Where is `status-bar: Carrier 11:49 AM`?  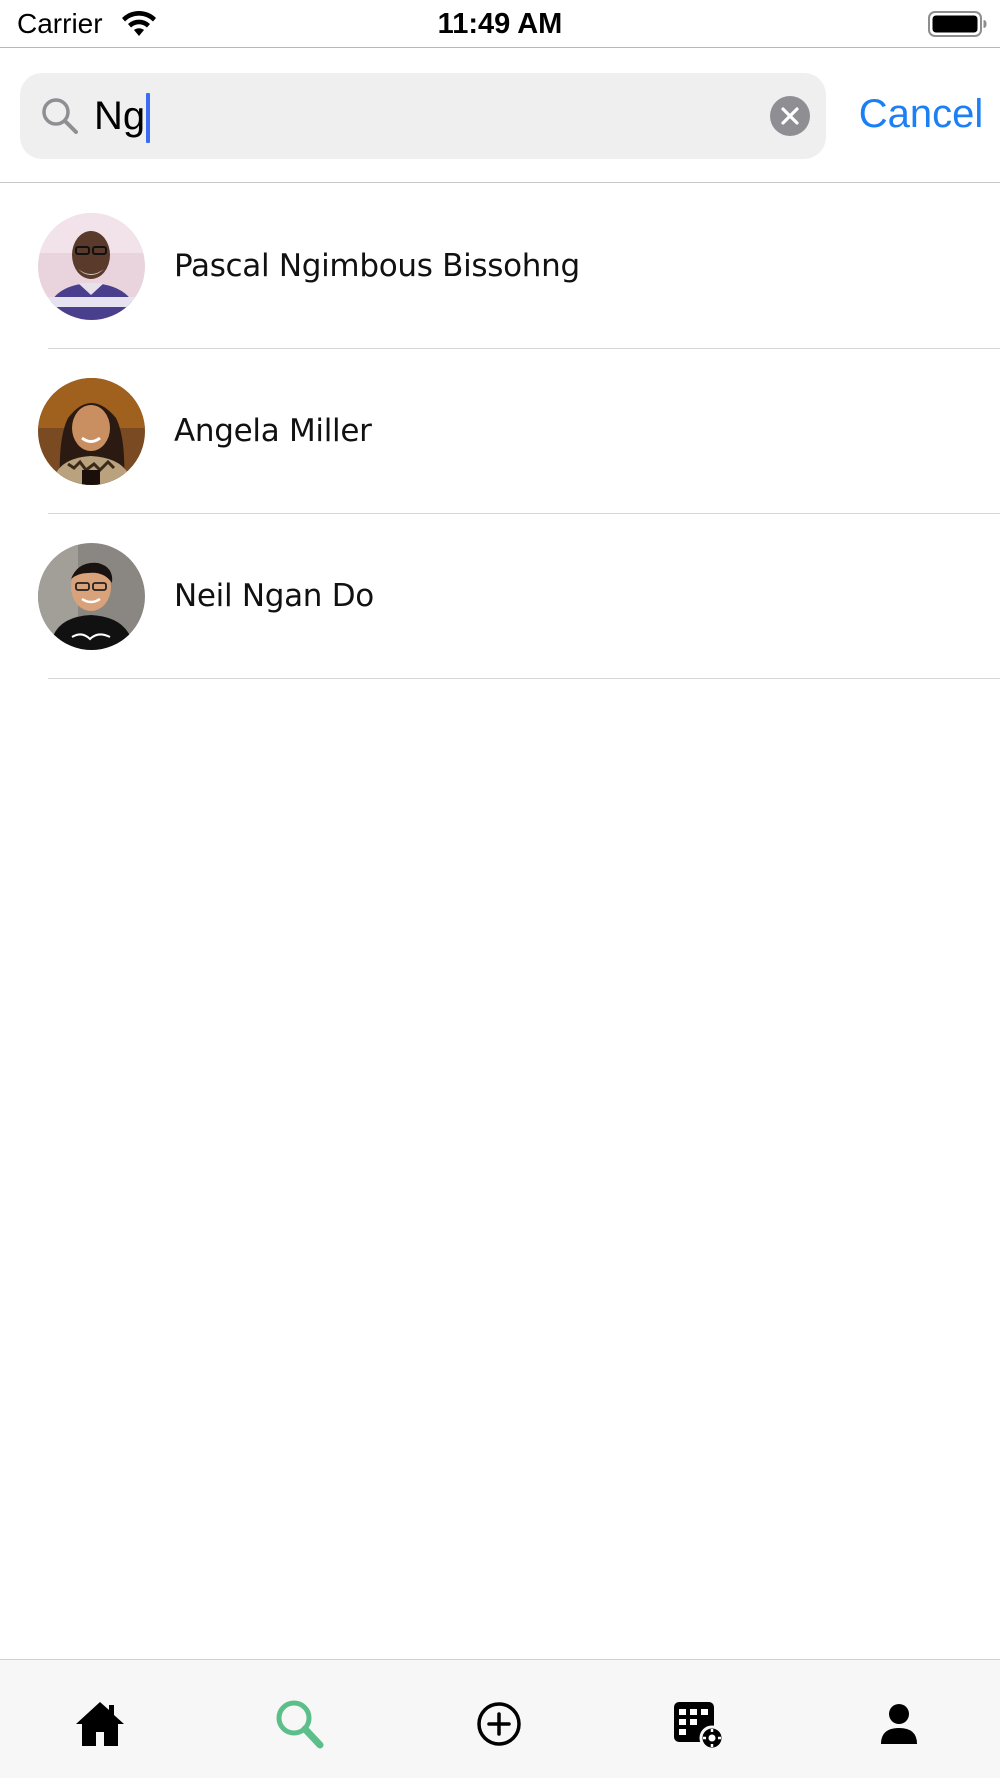 status-bar: Carrier 11:49 AM is located at coordinates (500, 24).